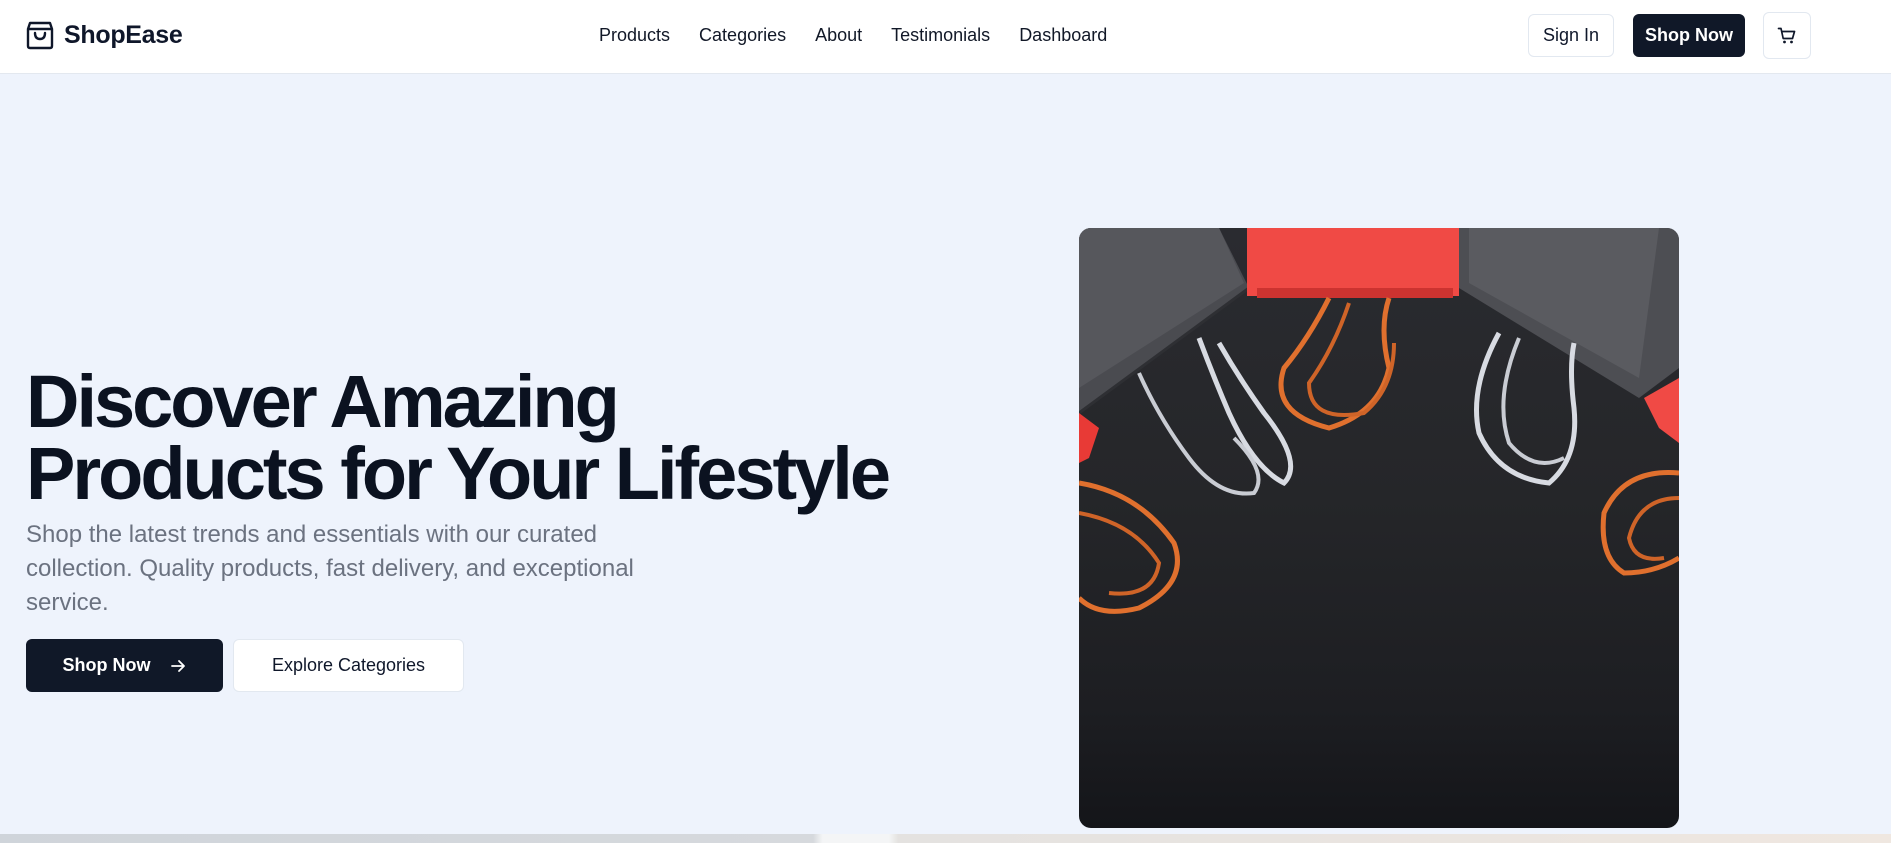 This screenshot has height=843, width=1891. I want to click on cart-button, so click(1787, 35).